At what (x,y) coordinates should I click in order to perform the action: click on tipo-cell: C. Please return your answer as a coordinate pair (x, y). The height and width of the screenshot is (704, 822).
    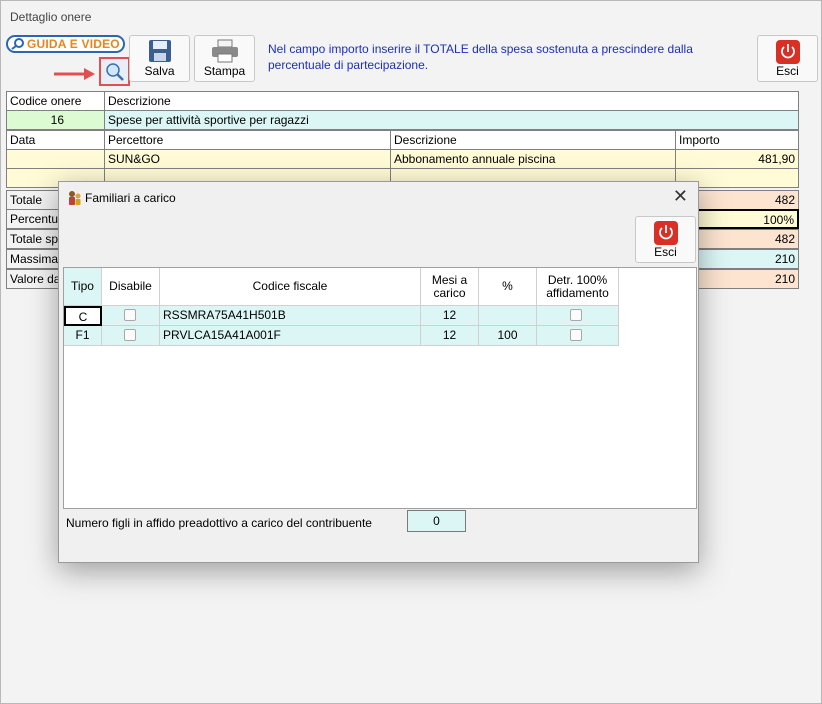
    Looking at the image, I should click on (83, 316).